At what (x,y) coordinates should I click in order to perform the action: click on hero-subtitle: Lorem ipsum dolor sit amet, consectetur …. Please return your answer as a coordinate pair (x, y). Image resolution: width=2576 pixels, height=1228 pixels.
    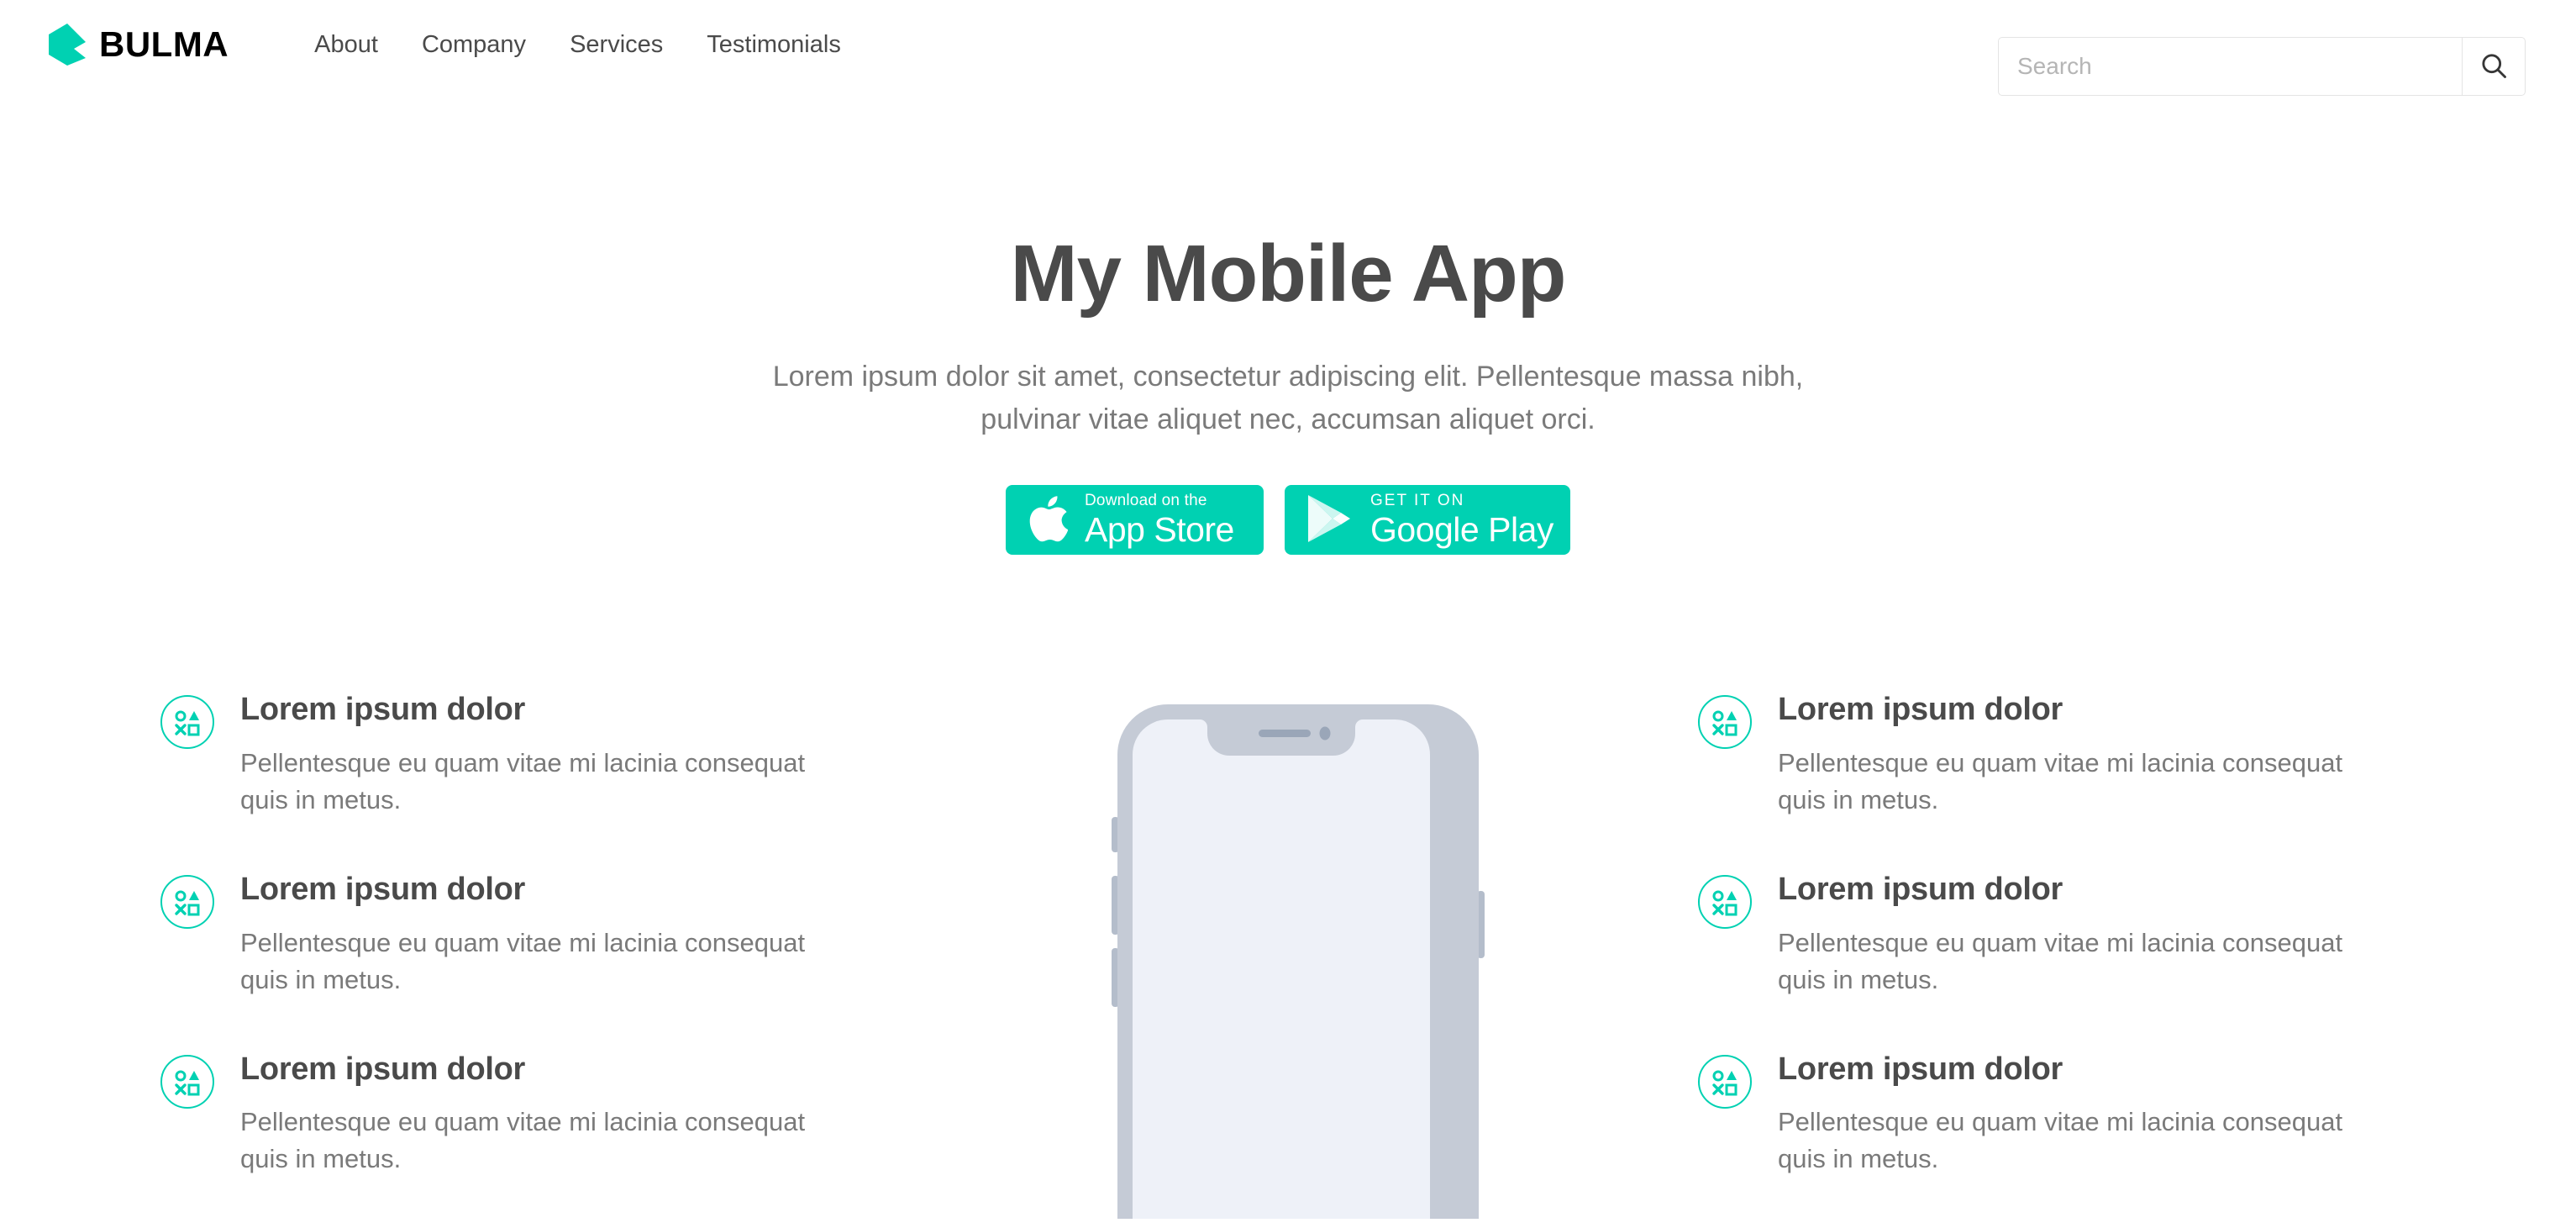
    Looking at the image, I should click on (1288, 397).